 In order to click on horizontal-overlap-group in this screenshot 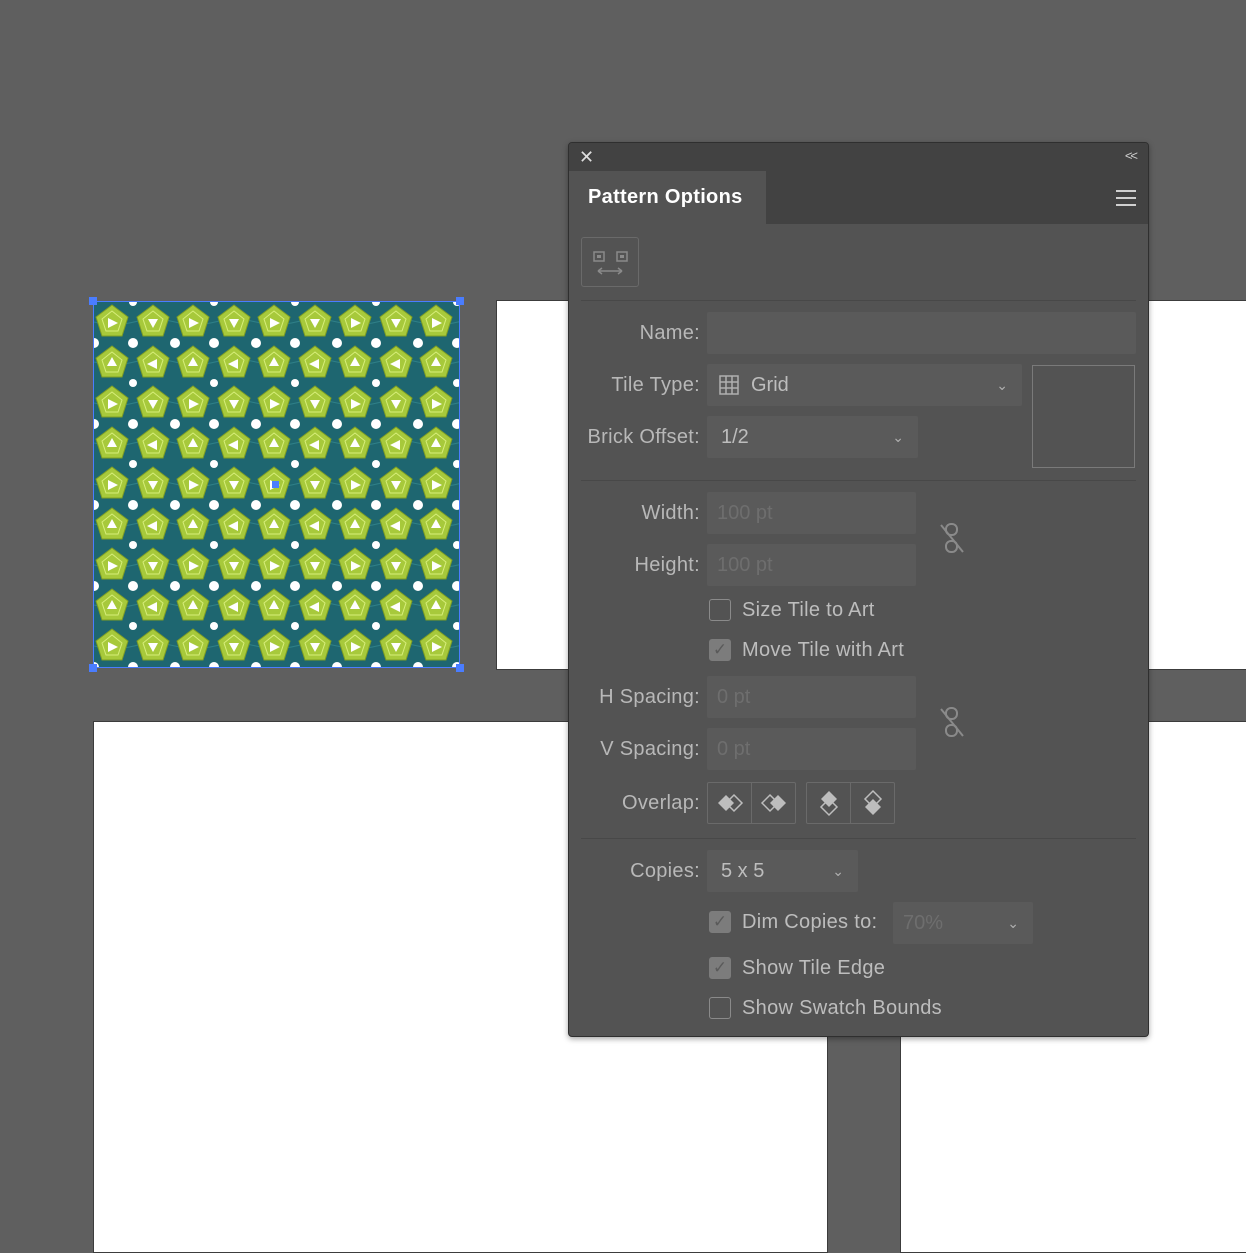, I will do `click(751, 803)`.